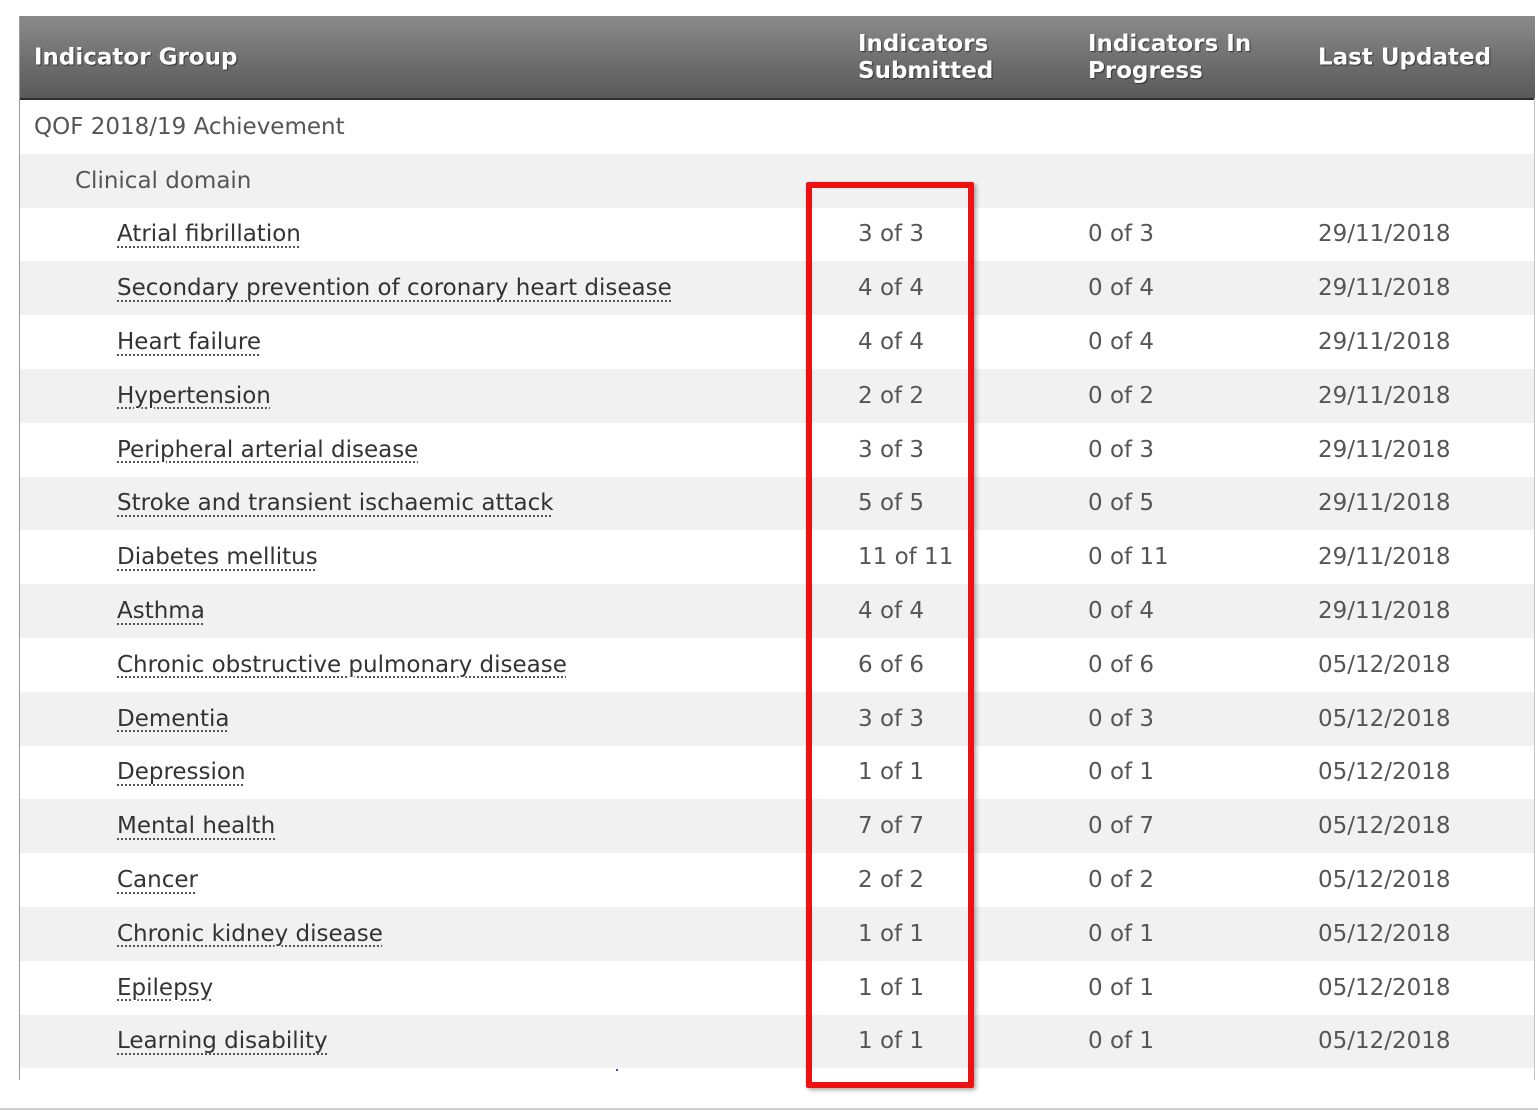  Describe the element at coordinates (196, 826) in the screenshot. I see `indicator-link: Mental health` at that location.